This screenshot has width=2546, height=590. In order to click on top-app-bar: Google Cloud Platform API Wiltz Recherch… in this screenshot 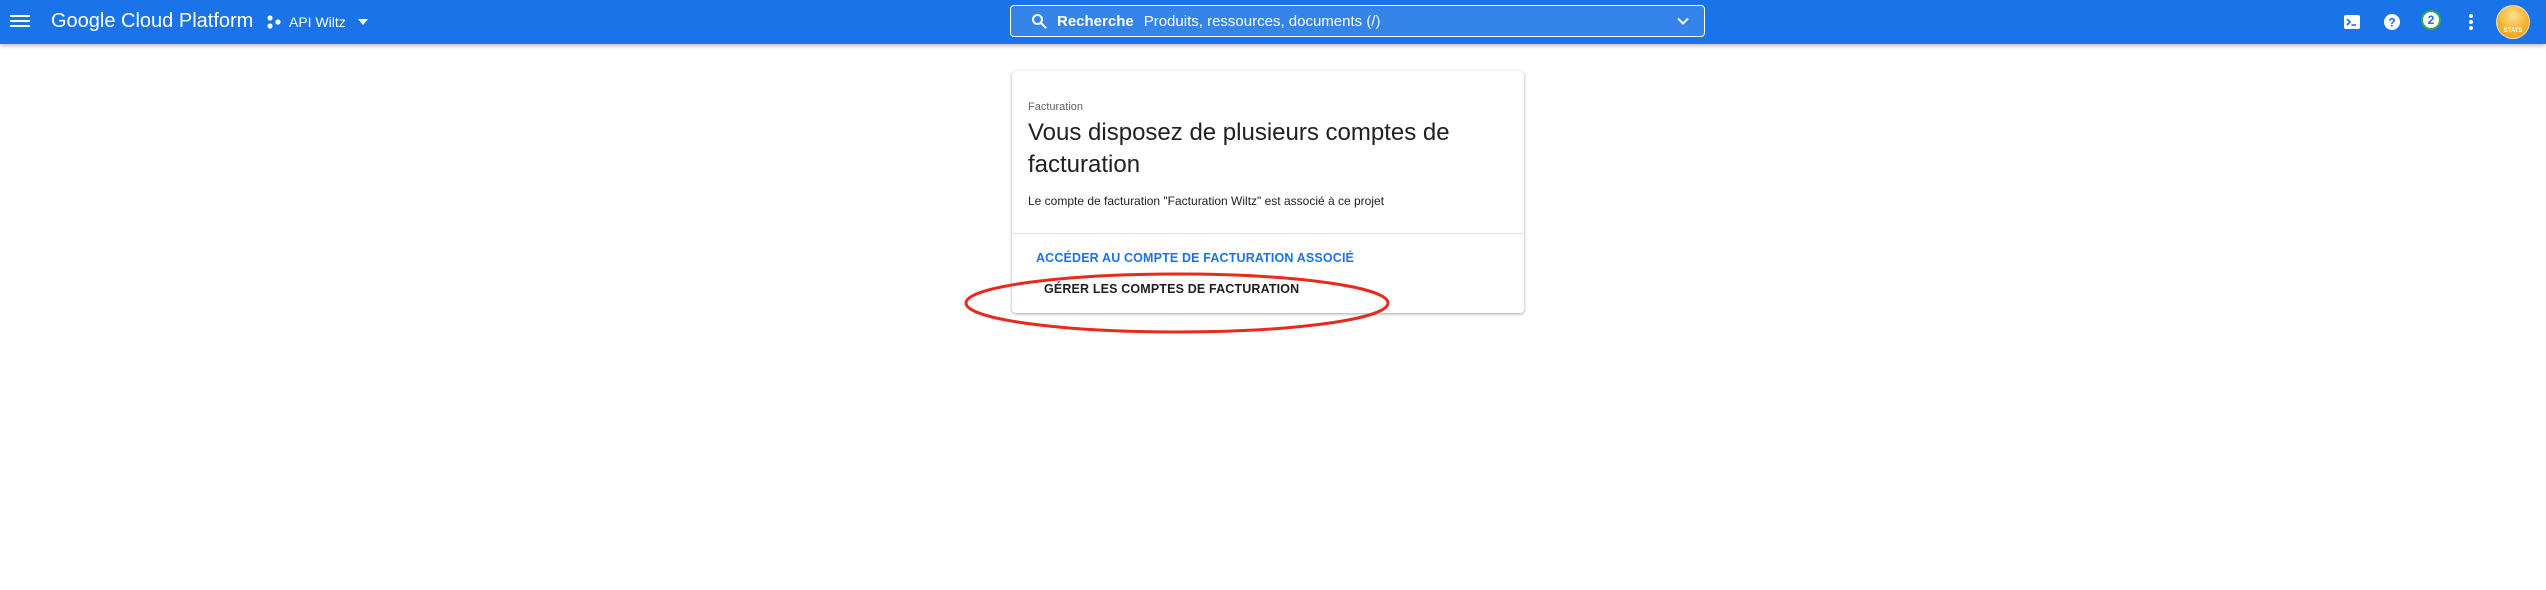, I will do `click(1273, 22)`.